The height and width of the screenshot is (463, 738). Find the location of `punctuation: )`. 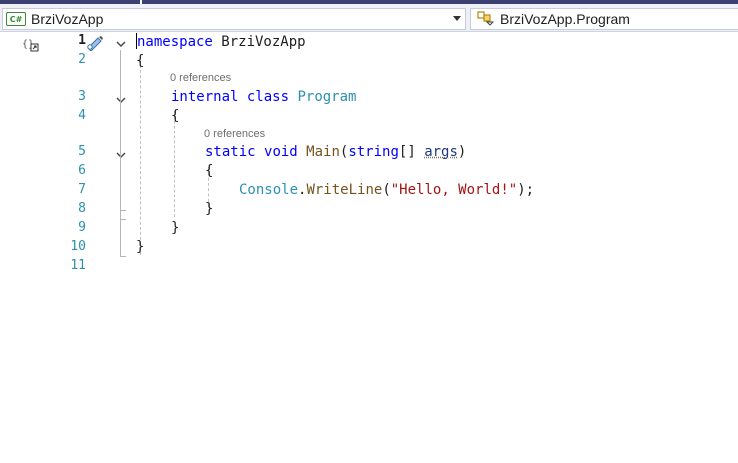

punctuation: ) is located at coordinates (462, 152).